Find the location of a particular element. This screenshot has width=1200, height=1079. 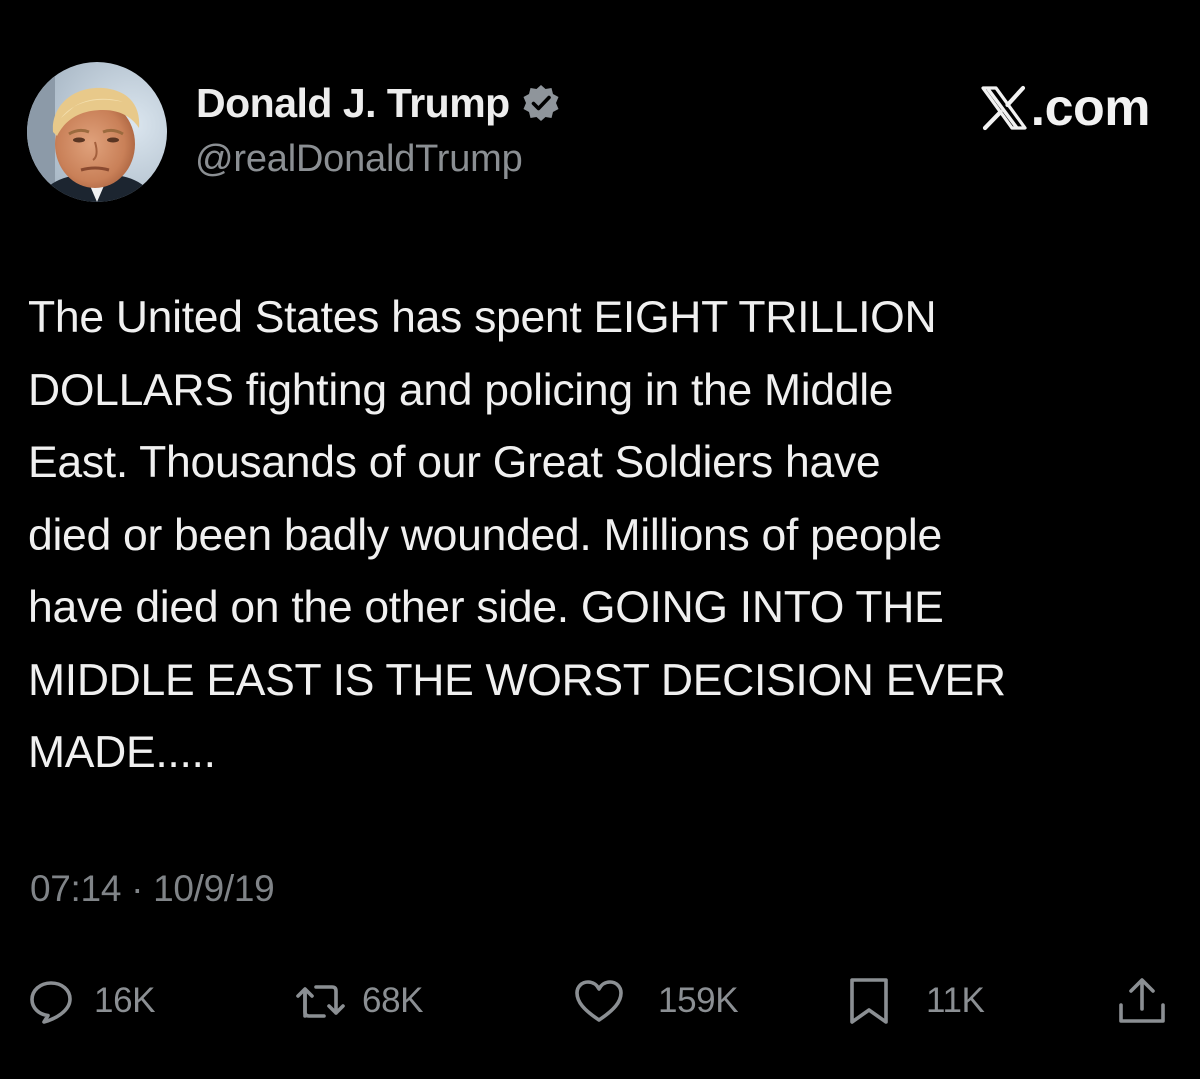

bookmark-count: 11K is located at coordinates (955, 1000).